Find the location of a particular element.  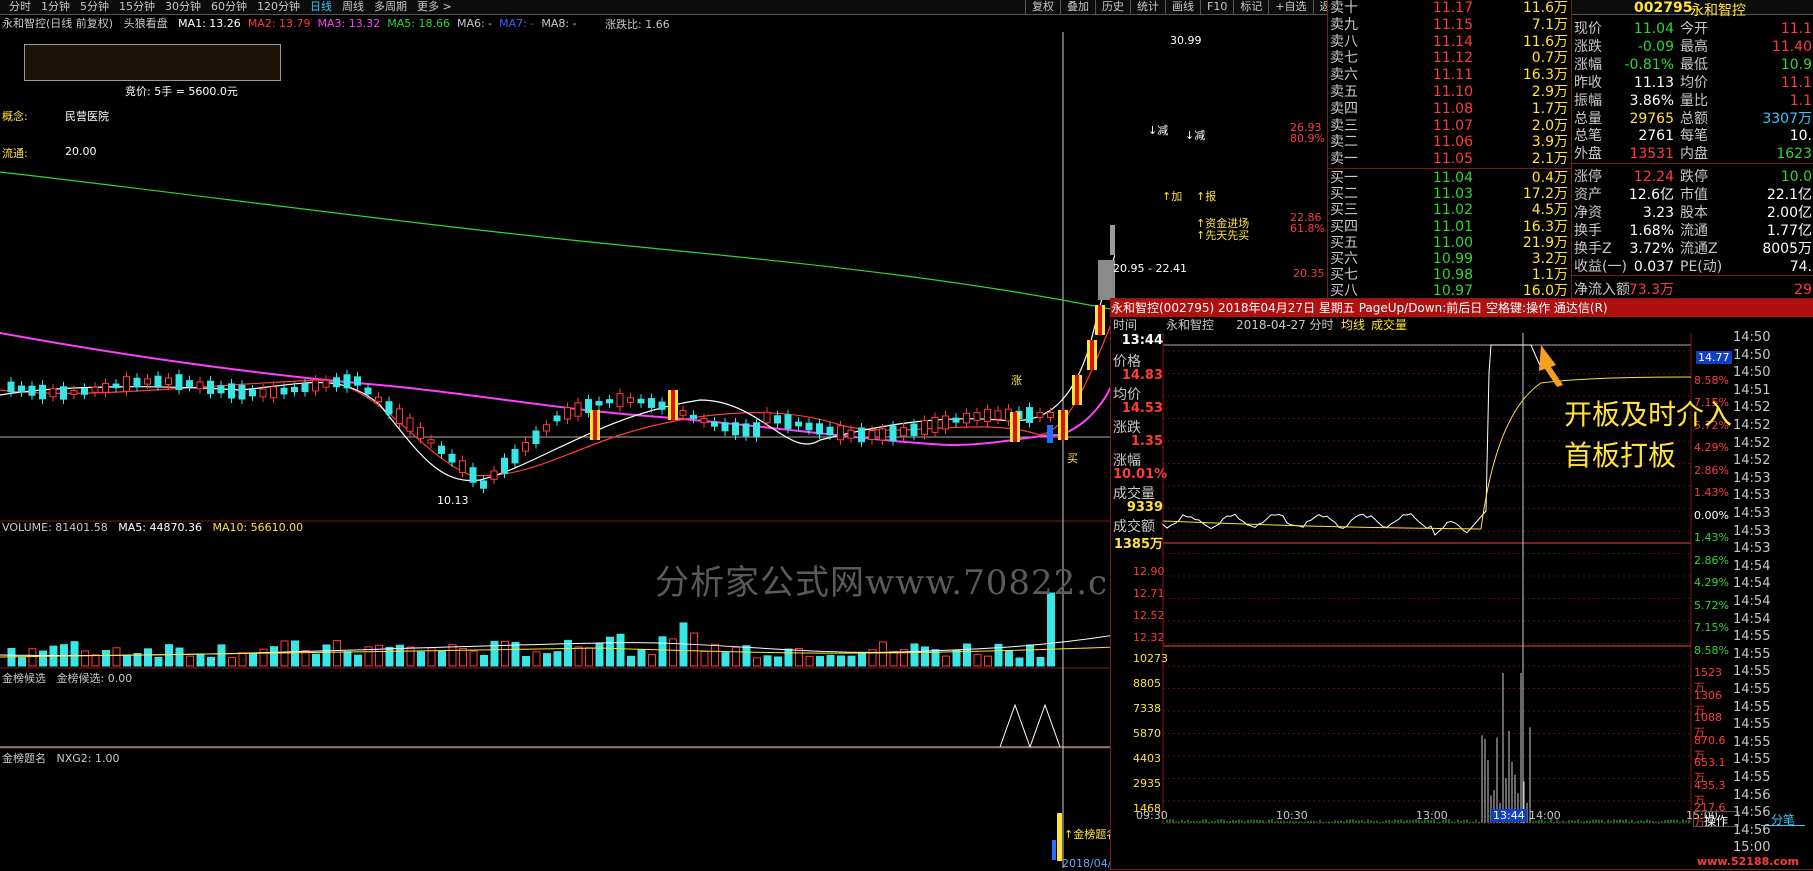

period-tab-4: 30分钟 is located at coordinates (183, 7).